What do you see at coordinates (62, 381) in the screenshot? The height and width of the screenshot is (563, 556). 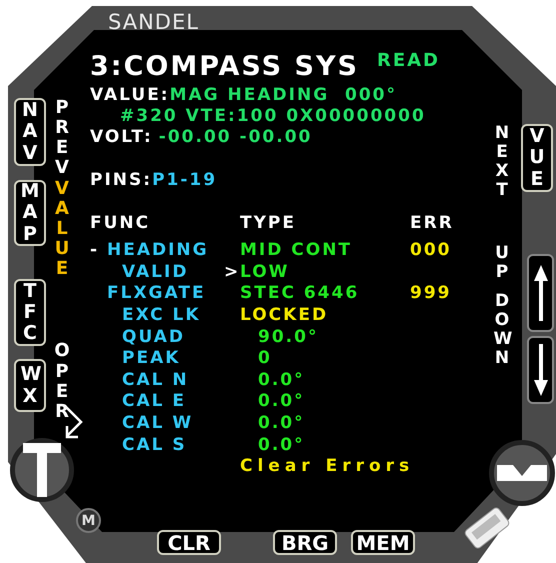 I see `soft-key-label: OPER` at bounding box center [62, 381].